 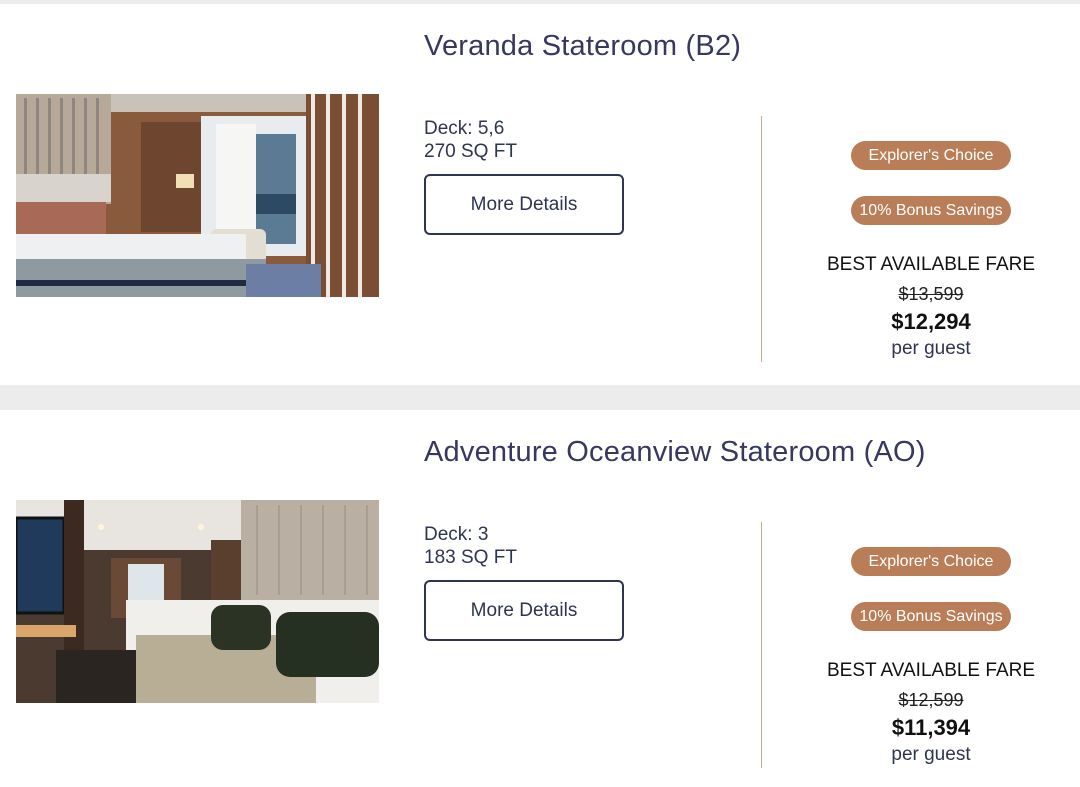 I want to click on oceanview-room-image, so click(x=197, y=601).